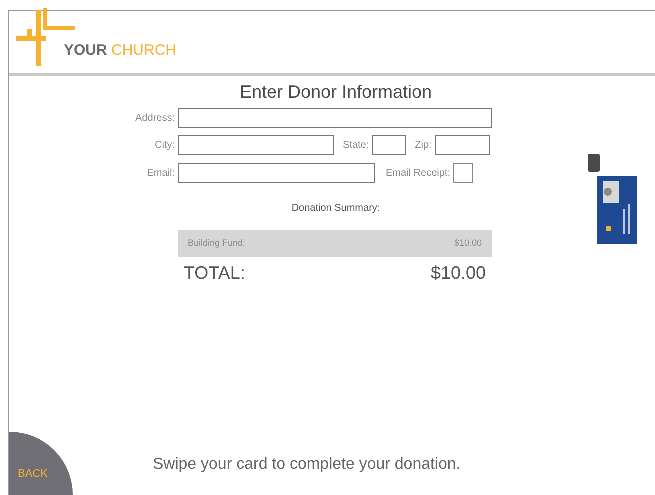 Image resolution: width=655 pixels, height=495 pixels. I want to click on field-label: Email Receipt:, so click(418, 173).